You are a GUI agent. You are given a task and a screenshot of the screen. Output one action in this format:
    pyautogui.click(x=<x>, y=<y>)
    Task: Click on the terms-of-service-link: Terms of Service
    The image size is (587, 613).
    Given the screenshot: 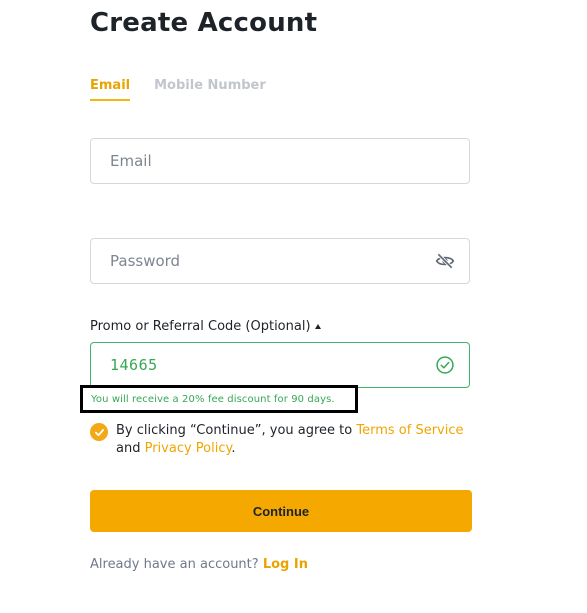 What is the action you would take?
    pyautogui.click(x=409, y=430)
    